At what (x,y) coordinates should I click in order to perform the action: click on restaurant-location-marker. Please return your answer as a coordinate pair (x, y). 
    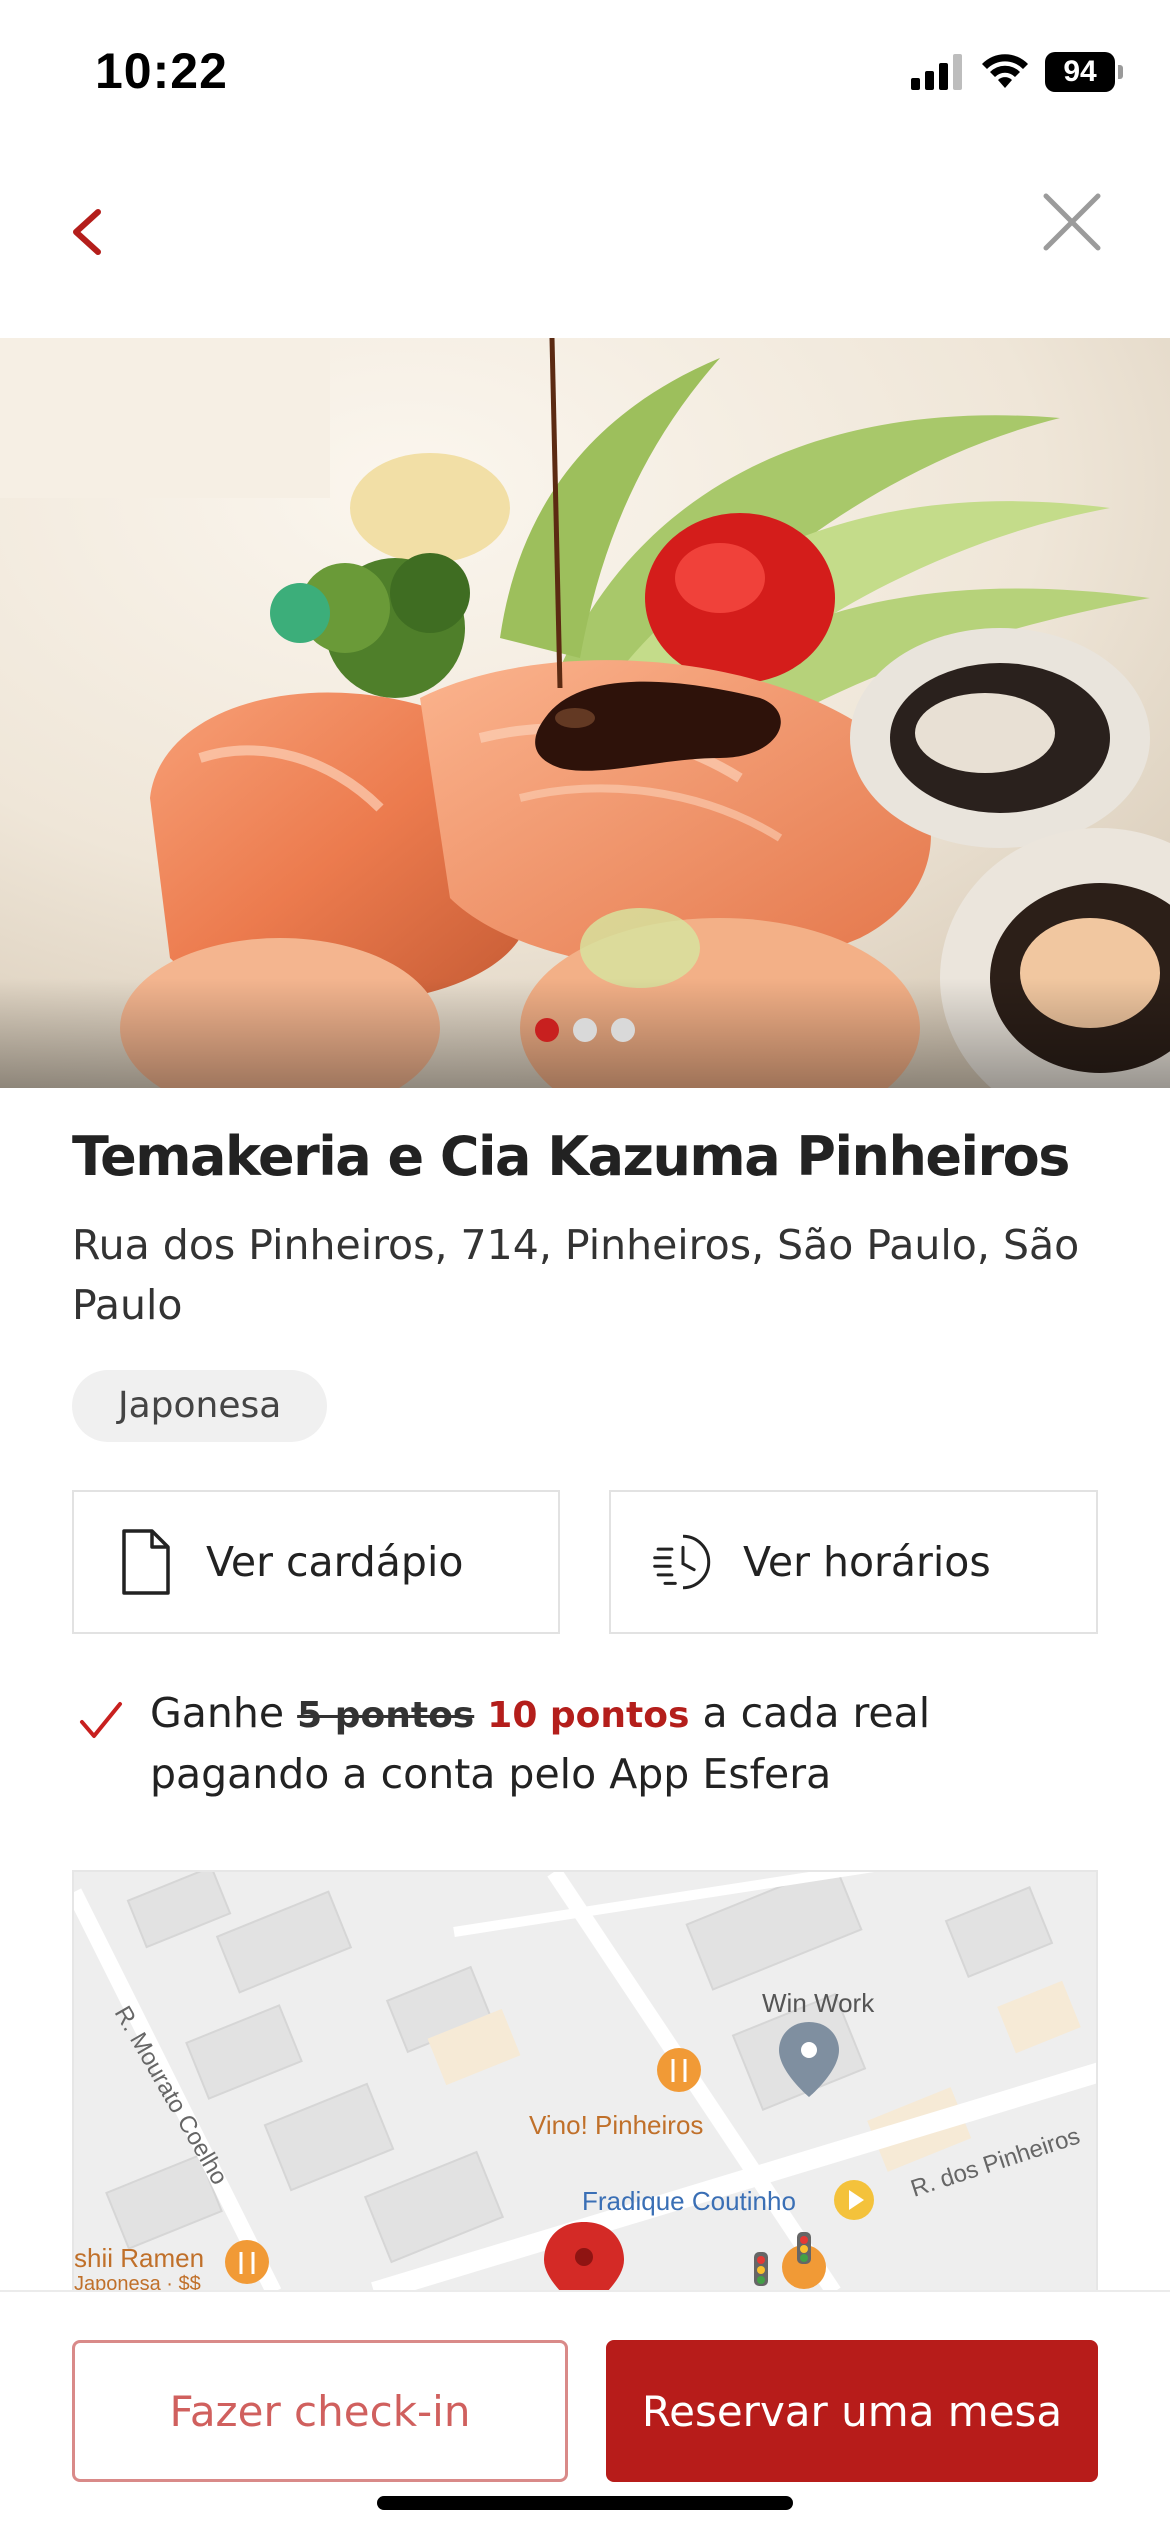
    Looking at the image, I should click on (584, 2256).